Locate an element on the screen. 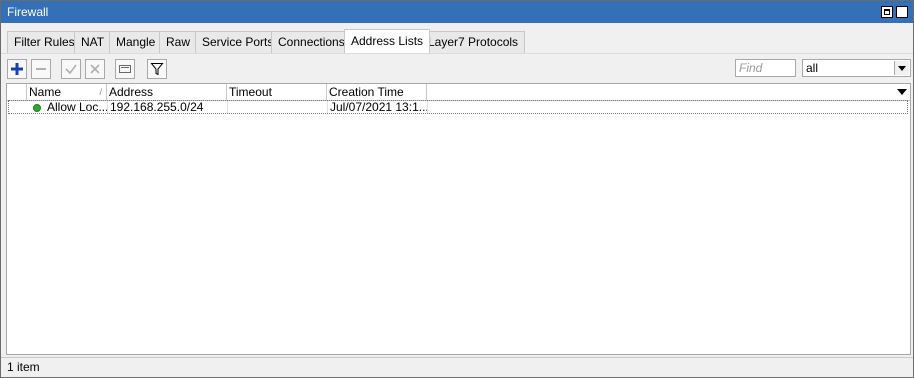 This screenshot has width=914, height=378. filter-select: all is located at coordinates (856, 68).